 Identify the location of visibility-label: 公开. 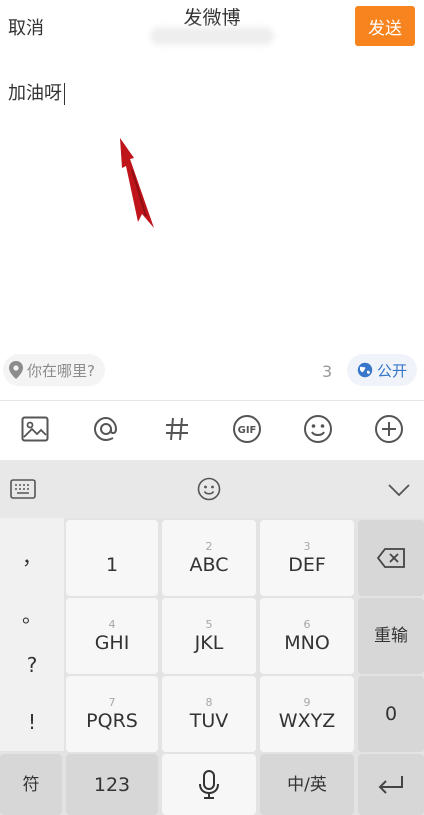
(391, 370).